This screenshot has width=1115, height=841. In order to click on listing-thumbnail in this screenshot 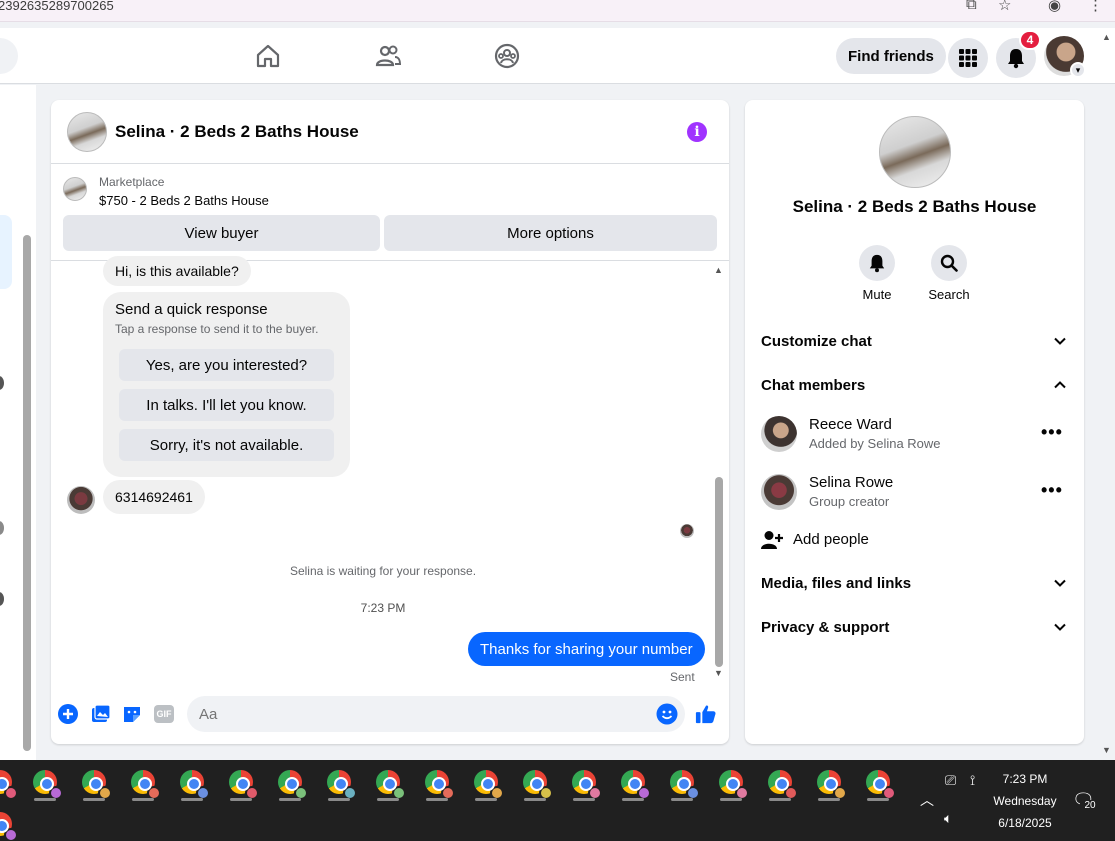, I will do `click(75, 189)`.